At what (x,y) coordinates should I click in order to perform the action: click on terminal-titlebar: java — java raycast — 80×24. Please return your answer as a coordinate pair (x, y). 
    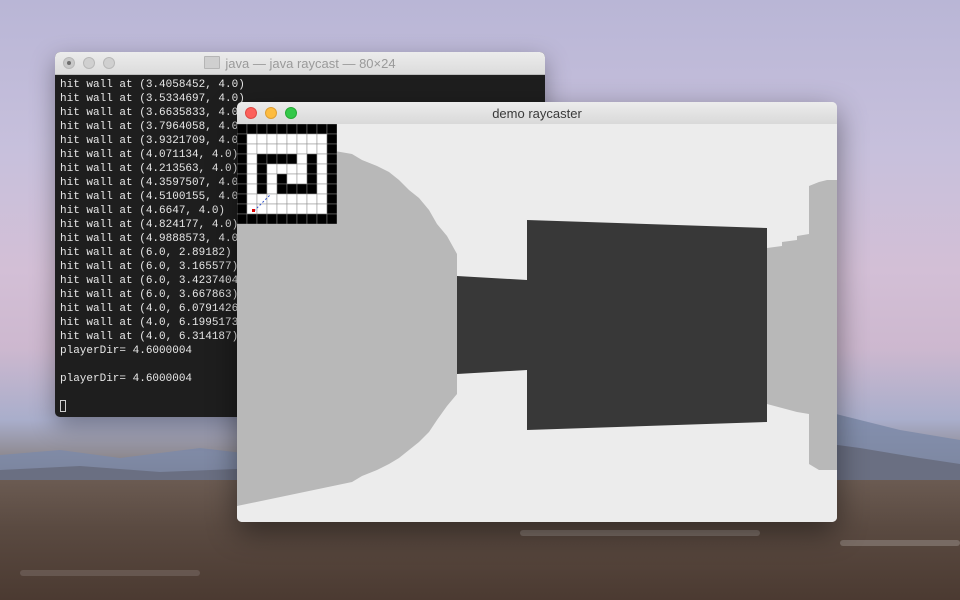
    Looking at the image, I should click on (300, 63).